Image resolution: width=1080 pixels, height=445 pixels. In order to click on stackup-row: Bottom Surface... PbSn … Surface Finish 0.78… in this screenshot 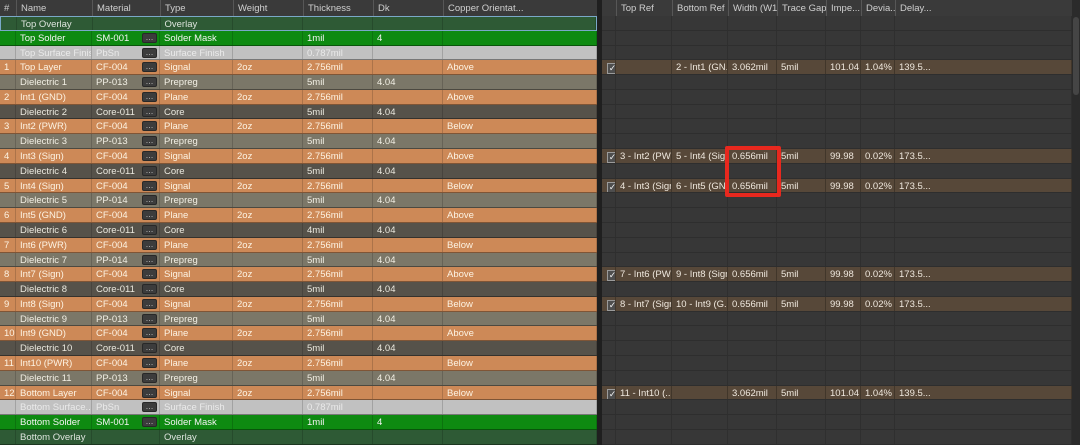, I will do `click(298, 408)`.